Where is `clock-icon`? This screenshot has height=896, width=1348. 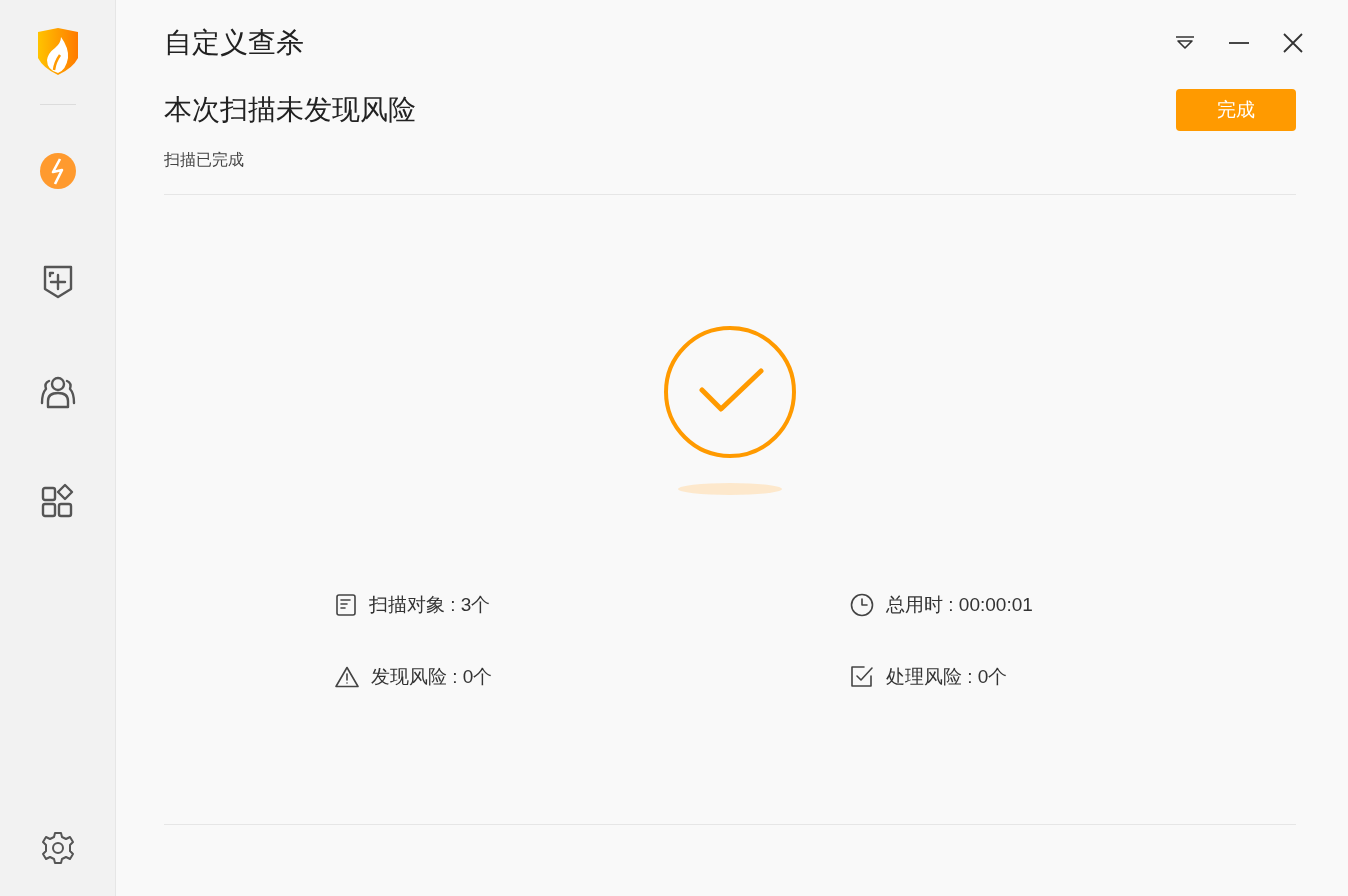
clock-icon is located at coordinates (862, 605).